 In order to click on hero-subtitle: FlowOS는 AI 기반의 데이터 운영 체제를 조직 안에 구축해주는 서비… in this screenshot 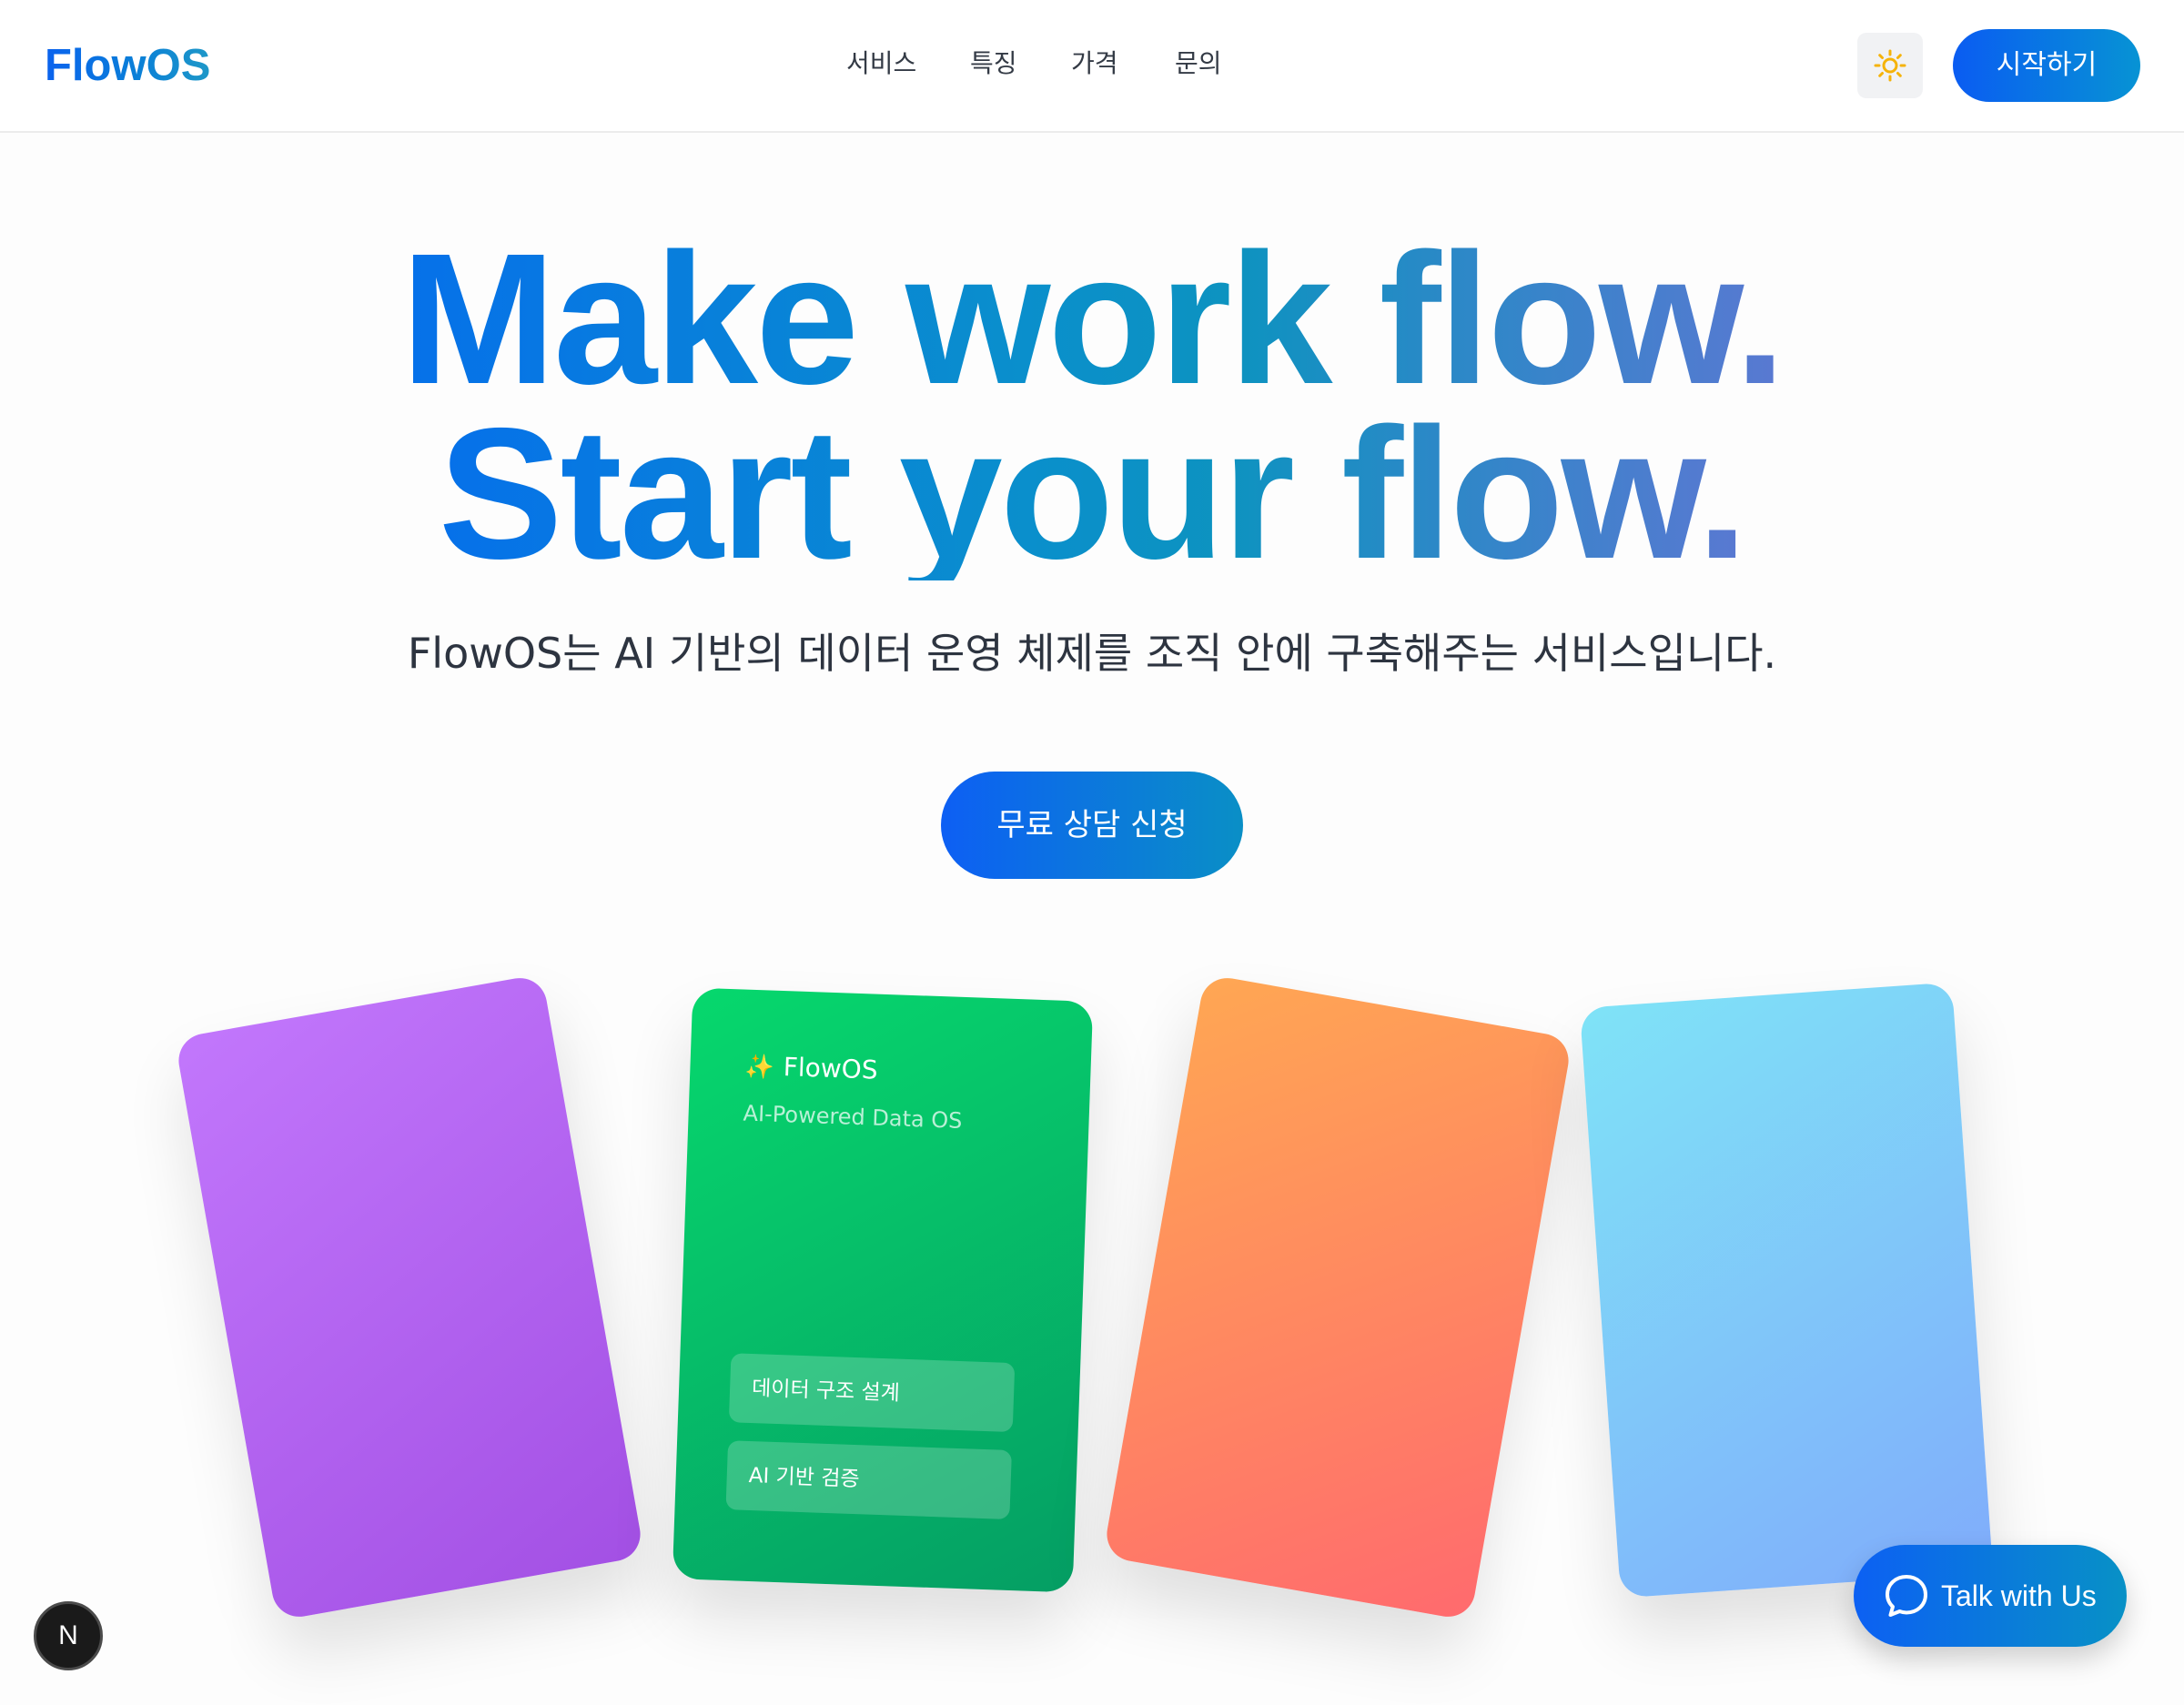, I will do `click(1092, 653)`.